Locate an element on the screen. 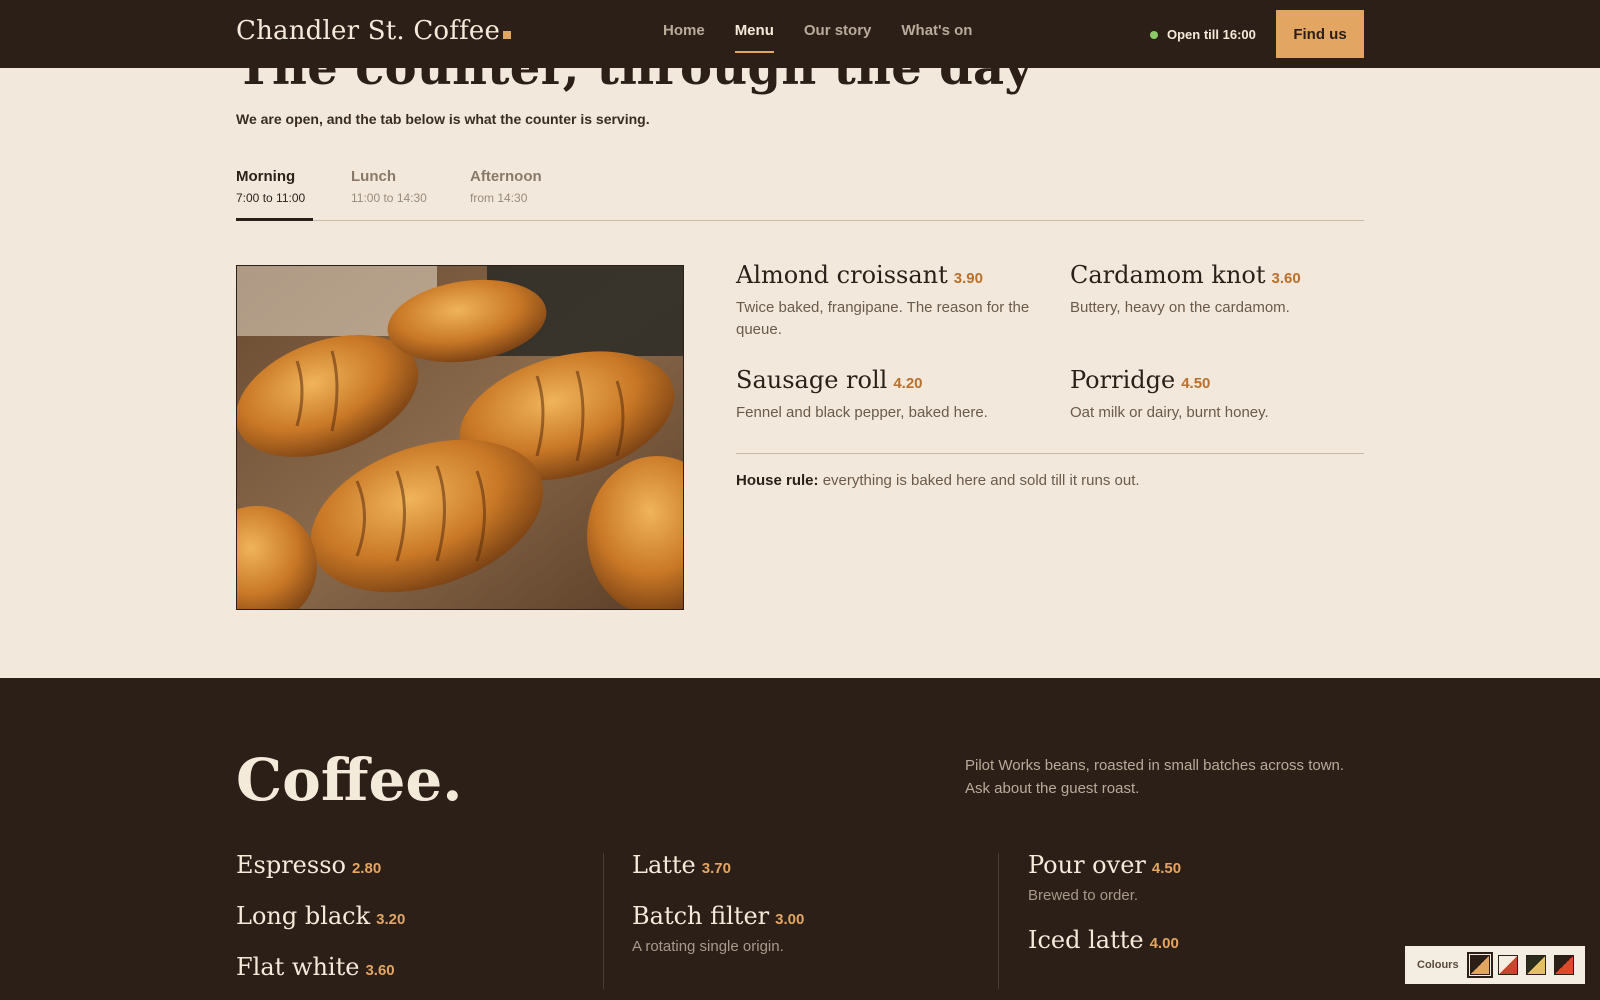 The width and height of the screenshot is (1600, 1000). coffee-item-price: 3.20 is located at coordinates (391, 919).